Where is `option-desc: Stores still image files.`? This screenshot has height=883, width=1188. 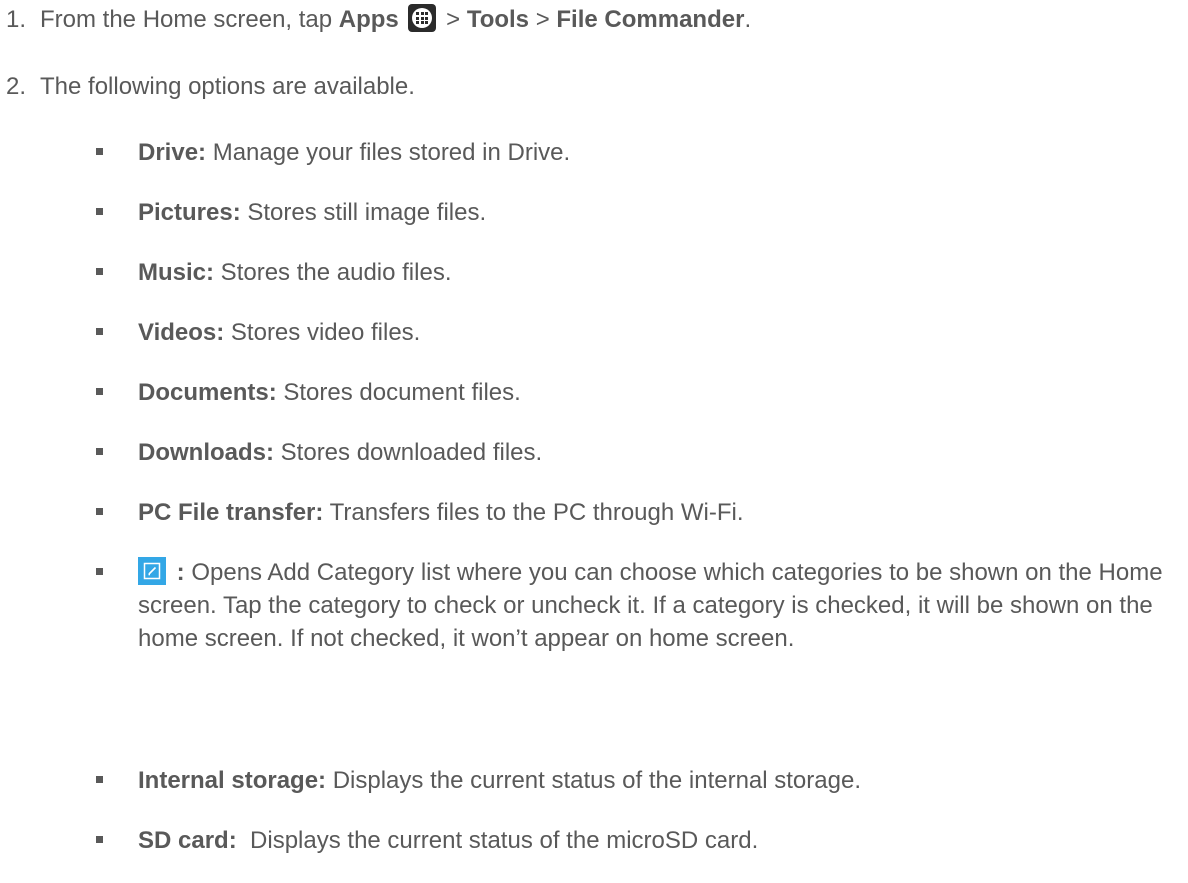
option-desc: Stores still image files. is located at coordinates (363, 212).